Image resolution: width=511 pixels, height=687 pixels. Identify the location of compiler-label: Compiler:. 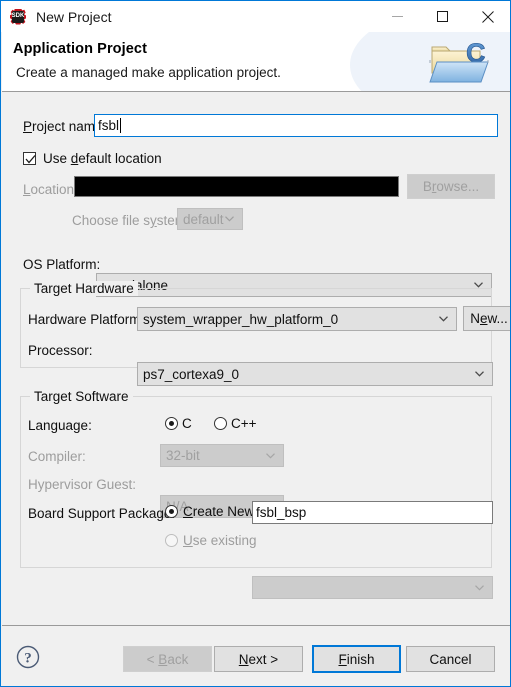
(57, 456).